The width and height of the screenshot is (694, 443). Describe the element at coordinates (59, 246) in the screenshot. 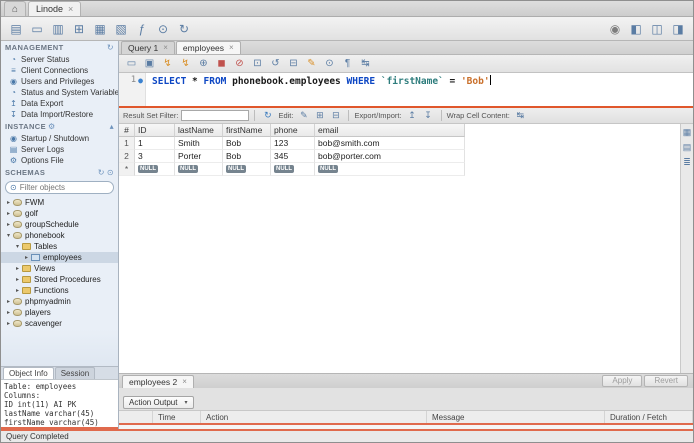

I see `tree-item-tables: ▾ Tables` at that location.